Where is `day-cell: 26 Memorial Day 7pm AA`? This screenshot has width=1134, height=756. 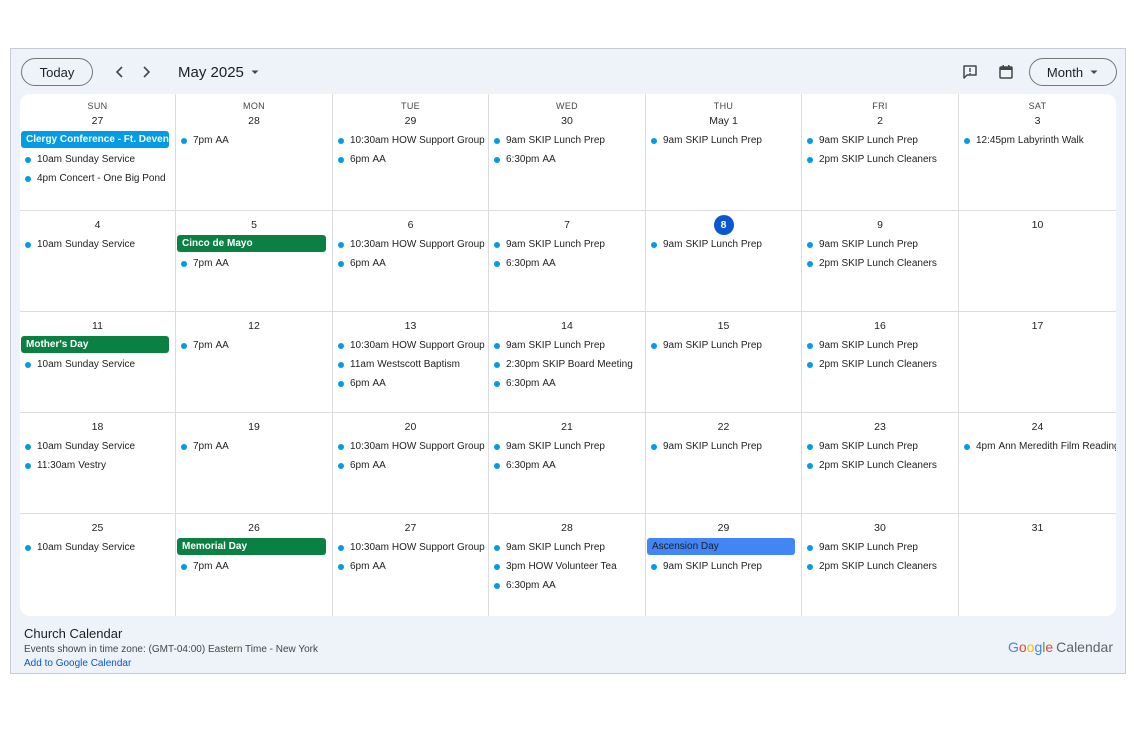 day-cell: 26 Memorial Day 7pm AA is located at coordinates (254, 565).